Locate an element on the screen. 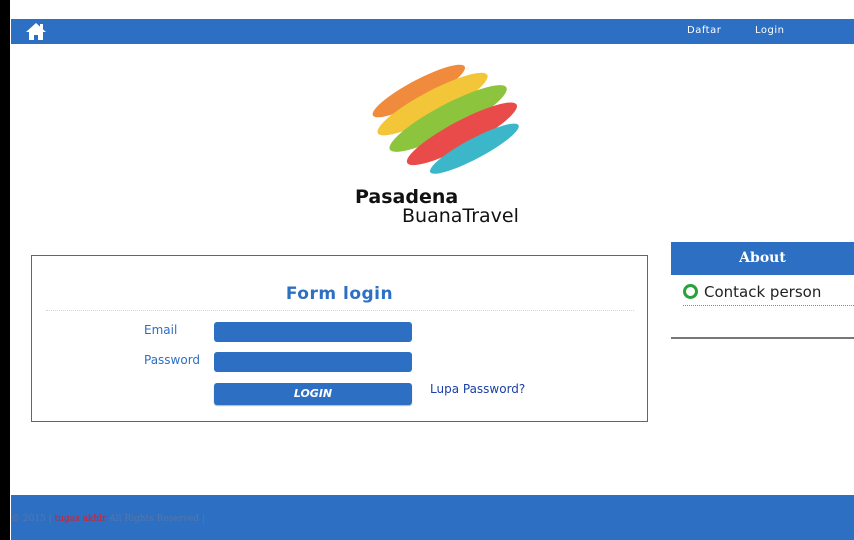  about-item-contact-person: Contack person is located at coordinates (768, 294).